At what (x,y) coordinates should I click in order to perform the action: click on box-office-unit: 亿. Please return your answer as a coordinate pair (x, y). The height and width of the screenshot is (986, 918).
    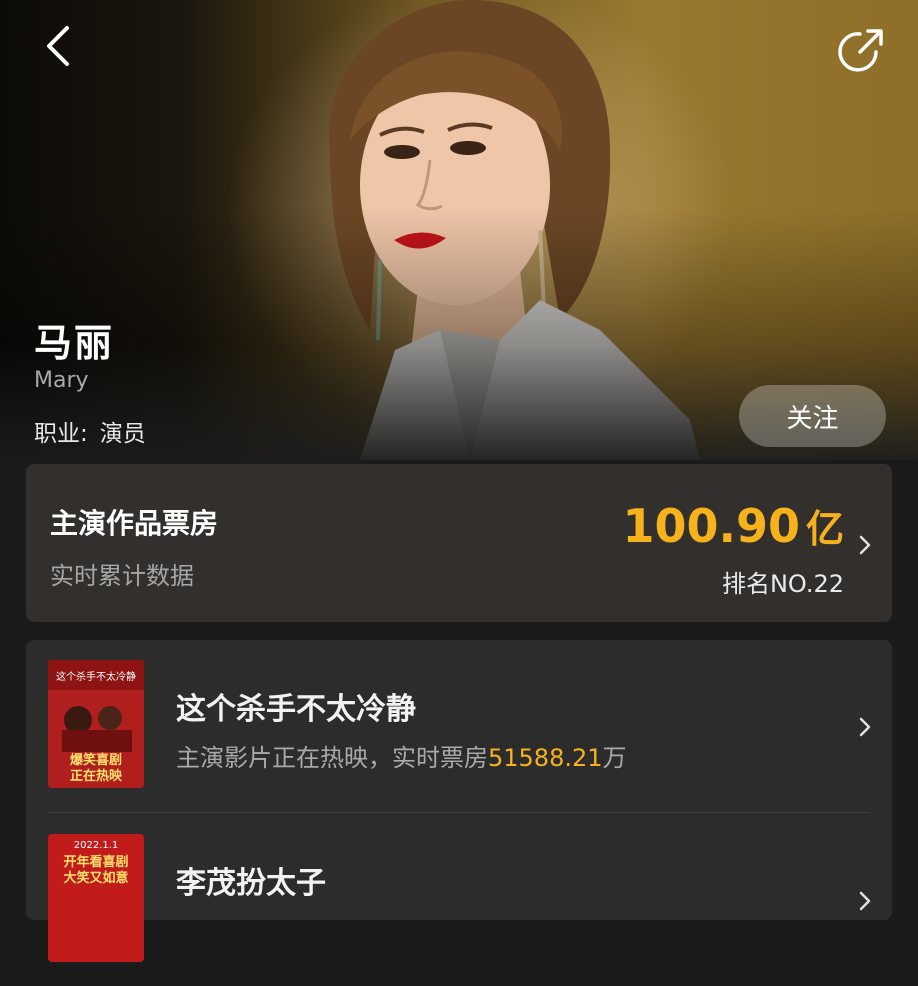
    Looking at the image, I should click on (824, 529).